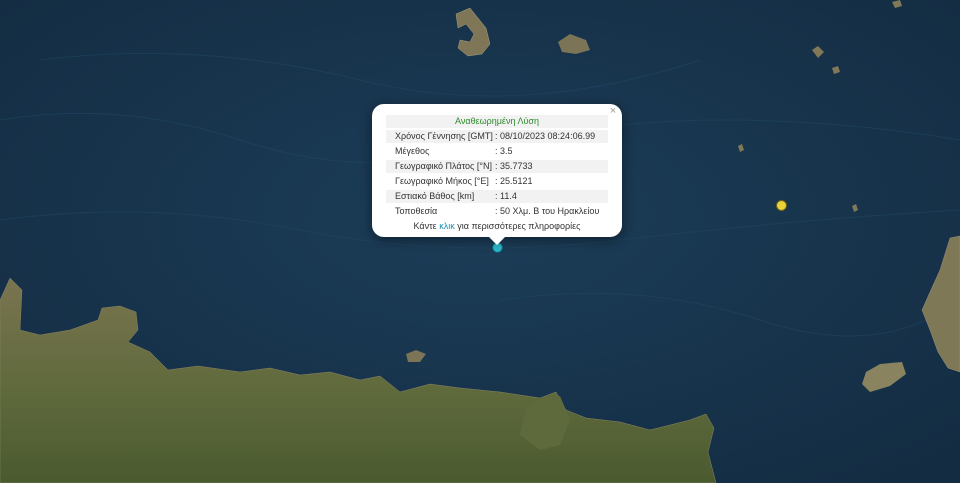 The height and width of the screenshot is (483, 960). What do you see at coordinates (613, 111) in the screenshot?
I see `close-button: ×` at bounding box center [613, 111].